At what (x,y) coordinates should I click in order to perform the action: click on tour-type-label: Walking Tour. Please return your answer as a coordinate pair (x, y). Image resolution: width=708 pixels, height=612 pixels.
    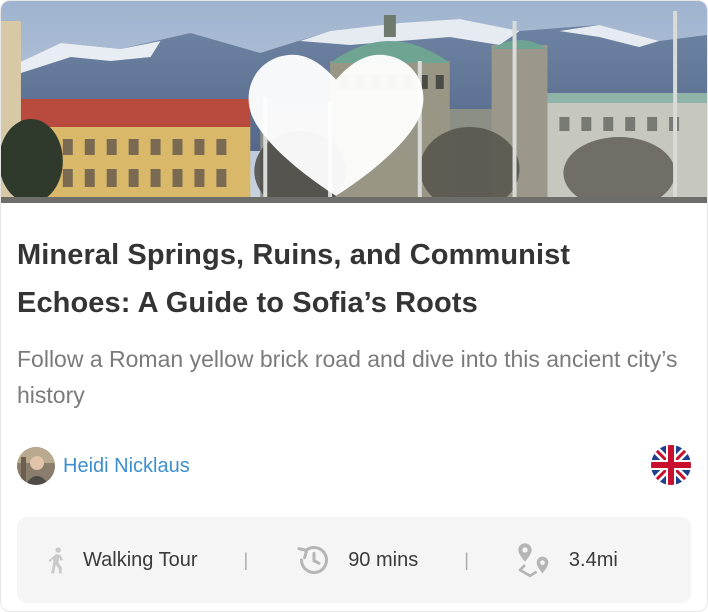
    Looking at the image, I should click on (140, 559).